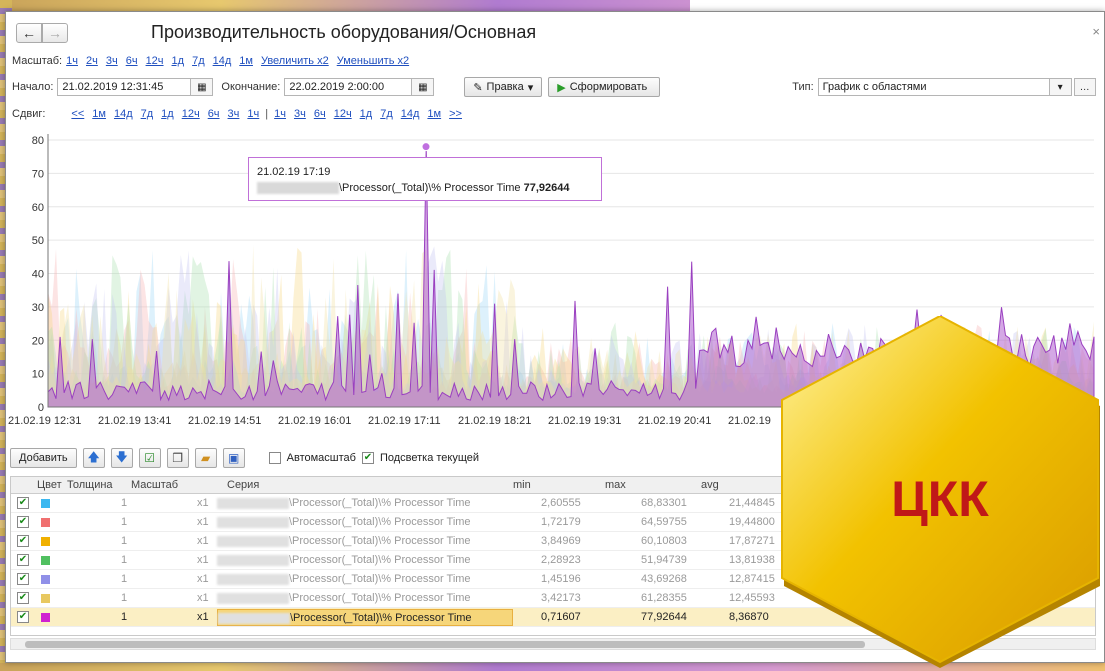  What do you see at coordinates (386, 114) in the screenshot?
I see `shift-forward-link: 7д` at bounding box center [386, 114].